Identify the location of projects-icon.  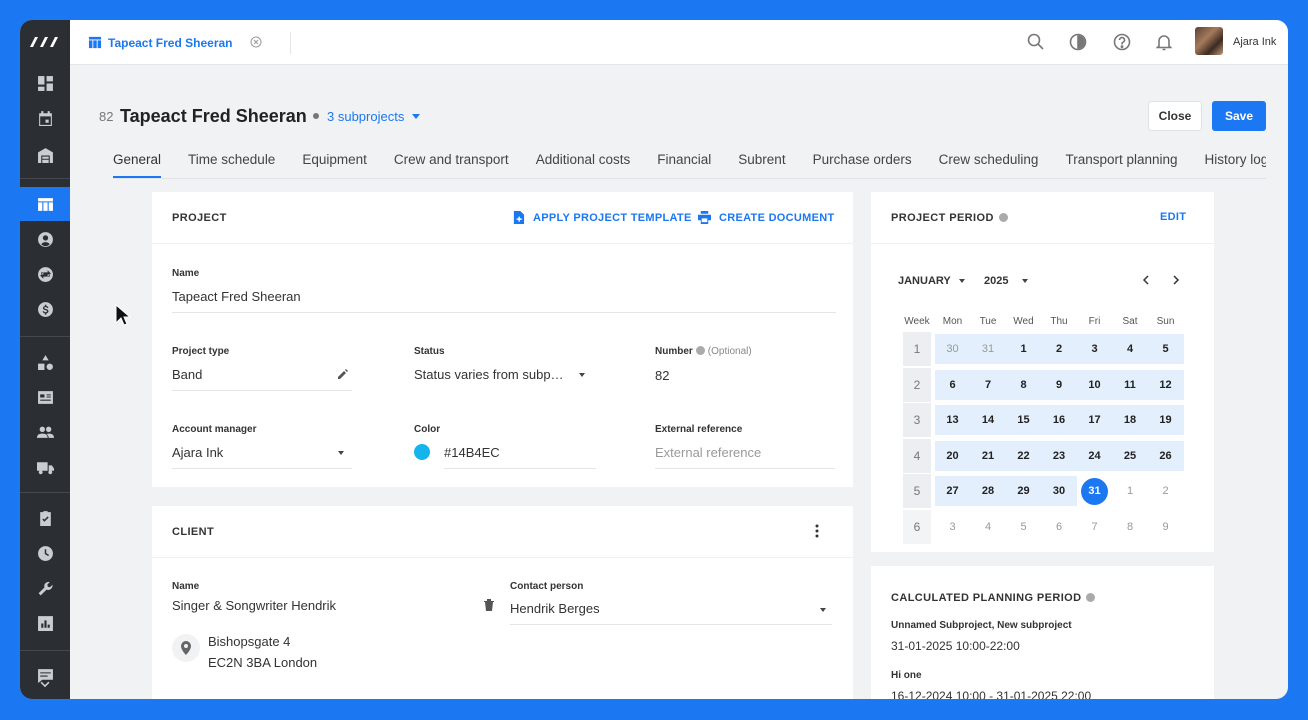
(45, 204).